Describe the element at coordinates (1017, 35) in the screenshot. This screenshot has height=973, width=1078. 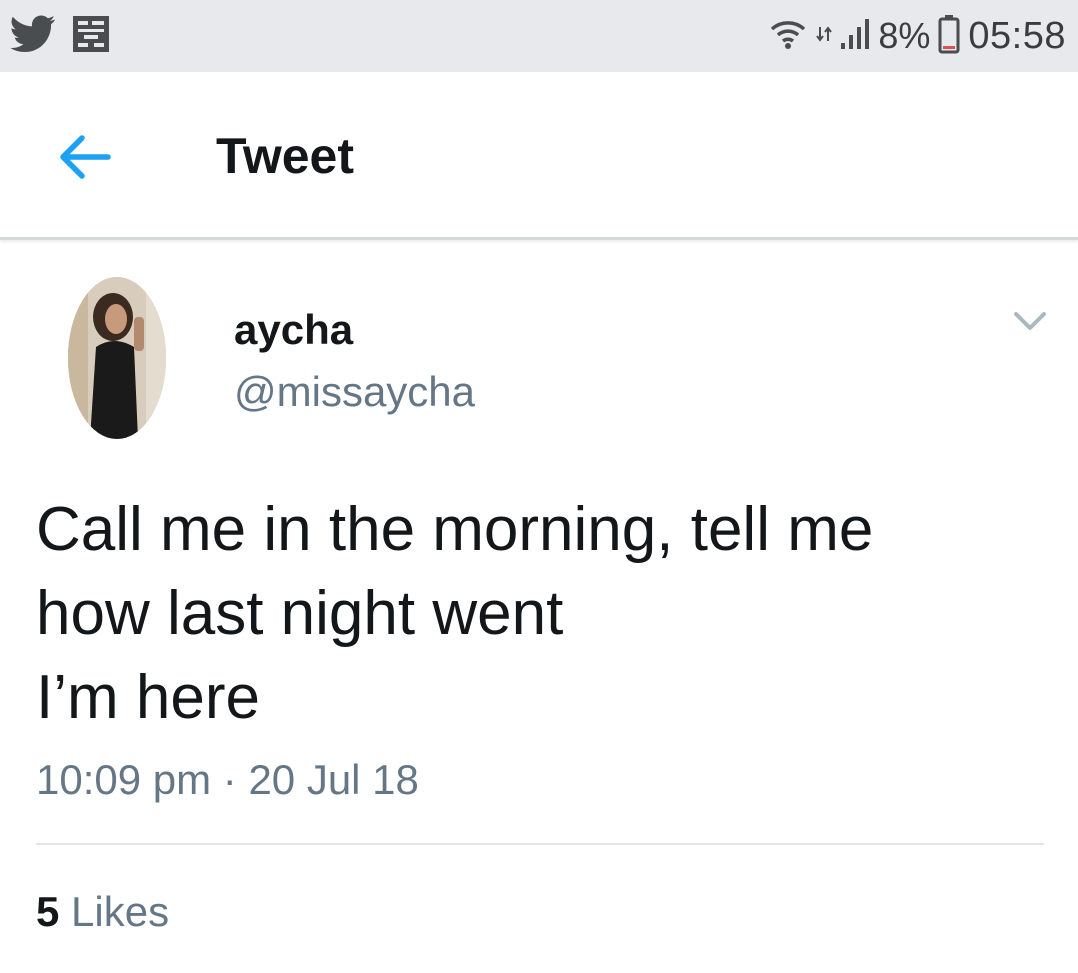
I see `clock: 05:58` at that location.